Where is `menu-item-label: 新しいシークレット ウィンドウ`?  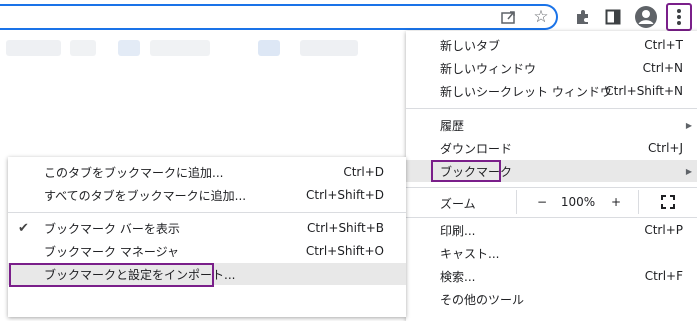
menu-item-label: 新しいシークレット ウィンドウ is located at coordinates (526, 91).